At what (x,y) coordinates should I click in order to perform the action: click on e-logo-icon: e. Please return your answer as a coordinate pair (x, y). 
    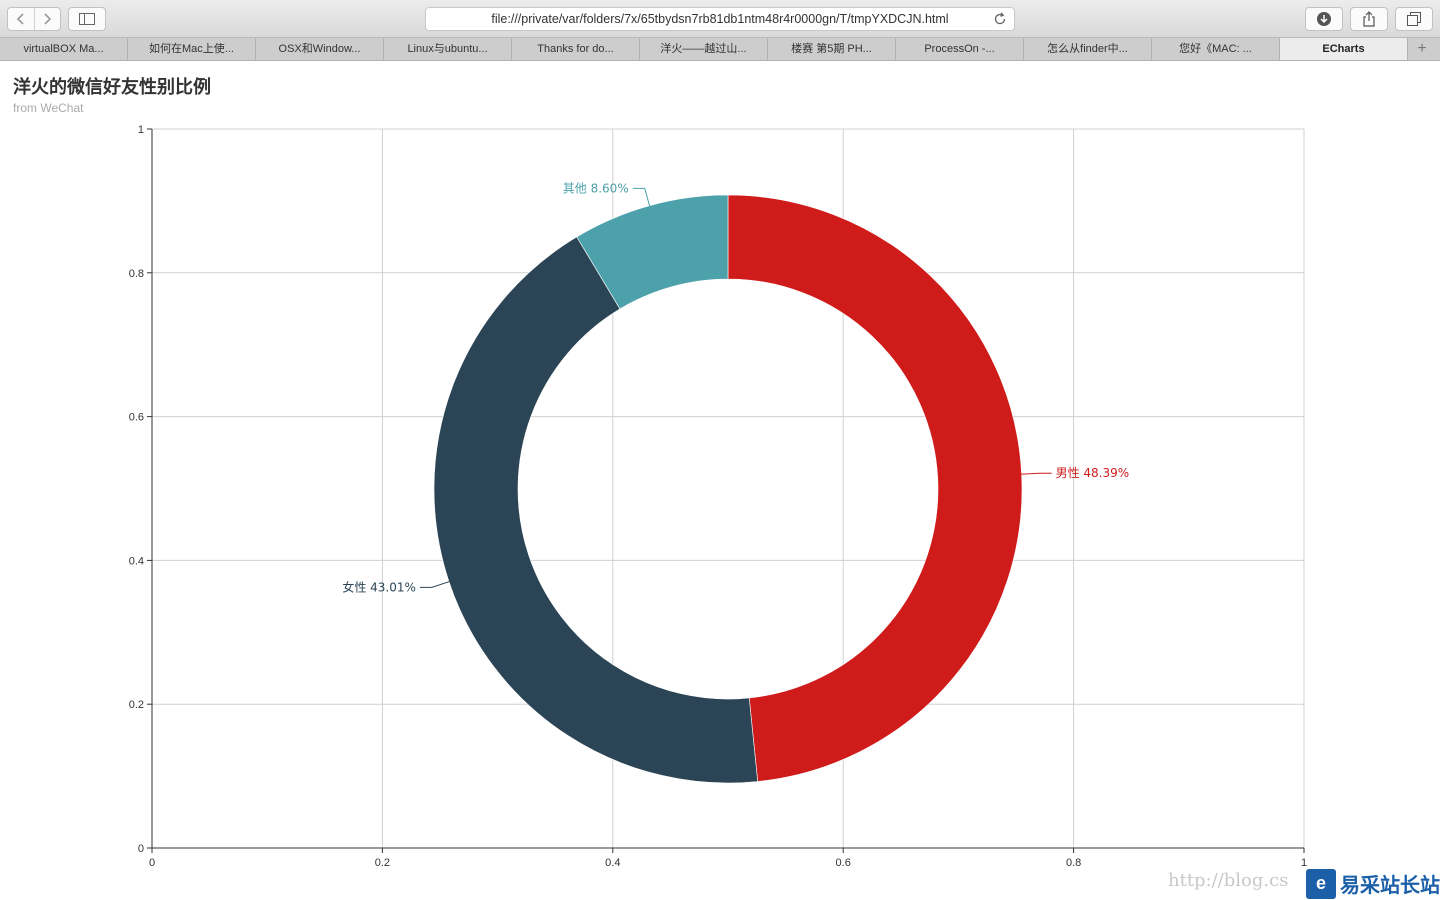
    Looking at the image, I should click on (1321, 883).